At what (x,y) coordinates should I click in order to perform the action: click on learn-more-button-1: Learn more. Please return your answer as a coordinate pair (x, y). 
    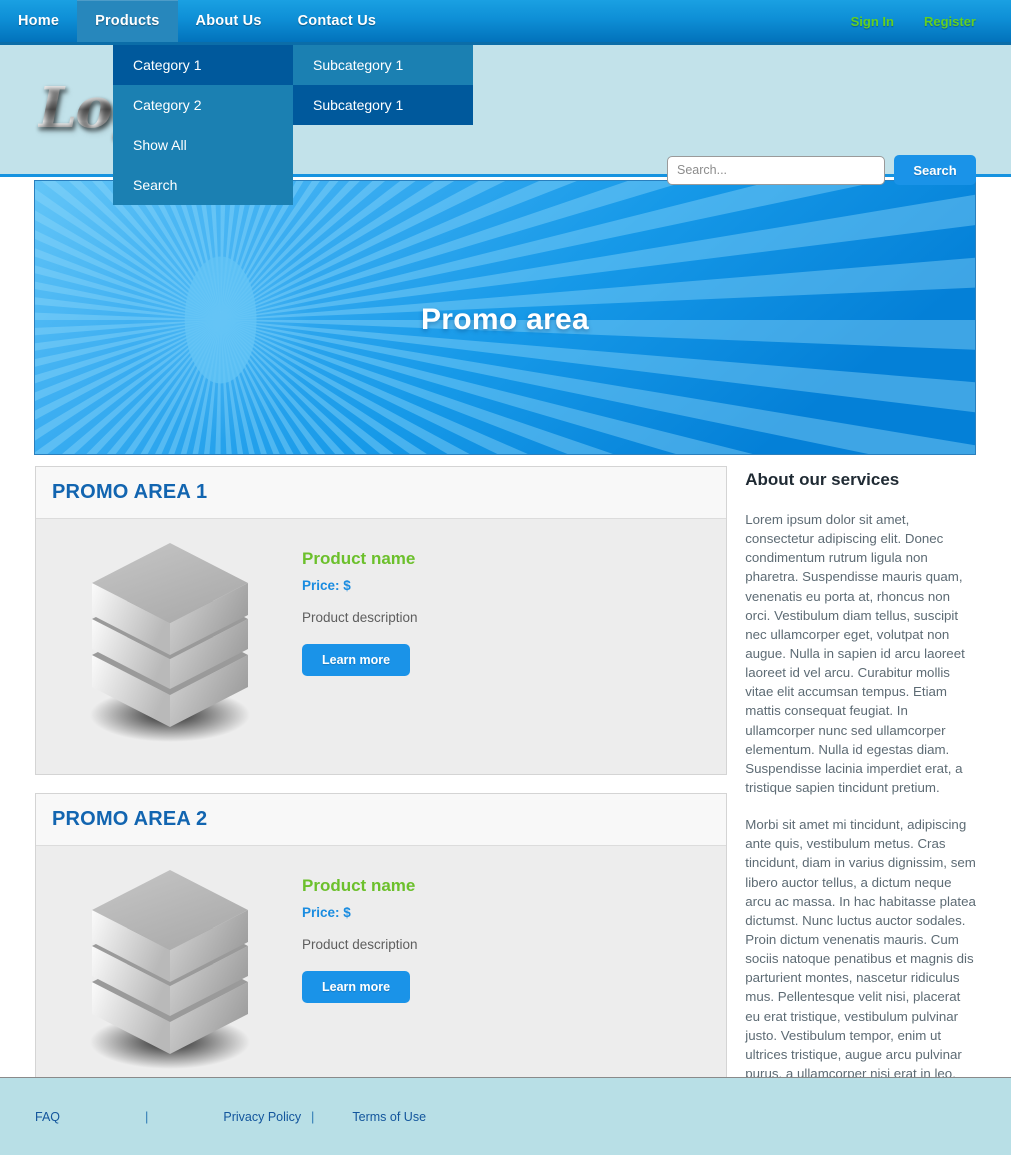
    Looking at the image, I should click on (356, 660).